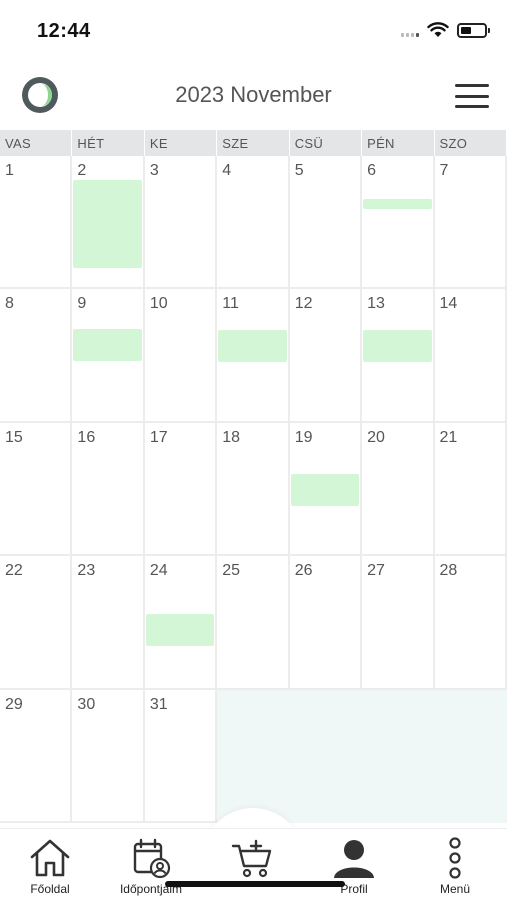  I want to click on day-cell: 14, so click(470, 356).